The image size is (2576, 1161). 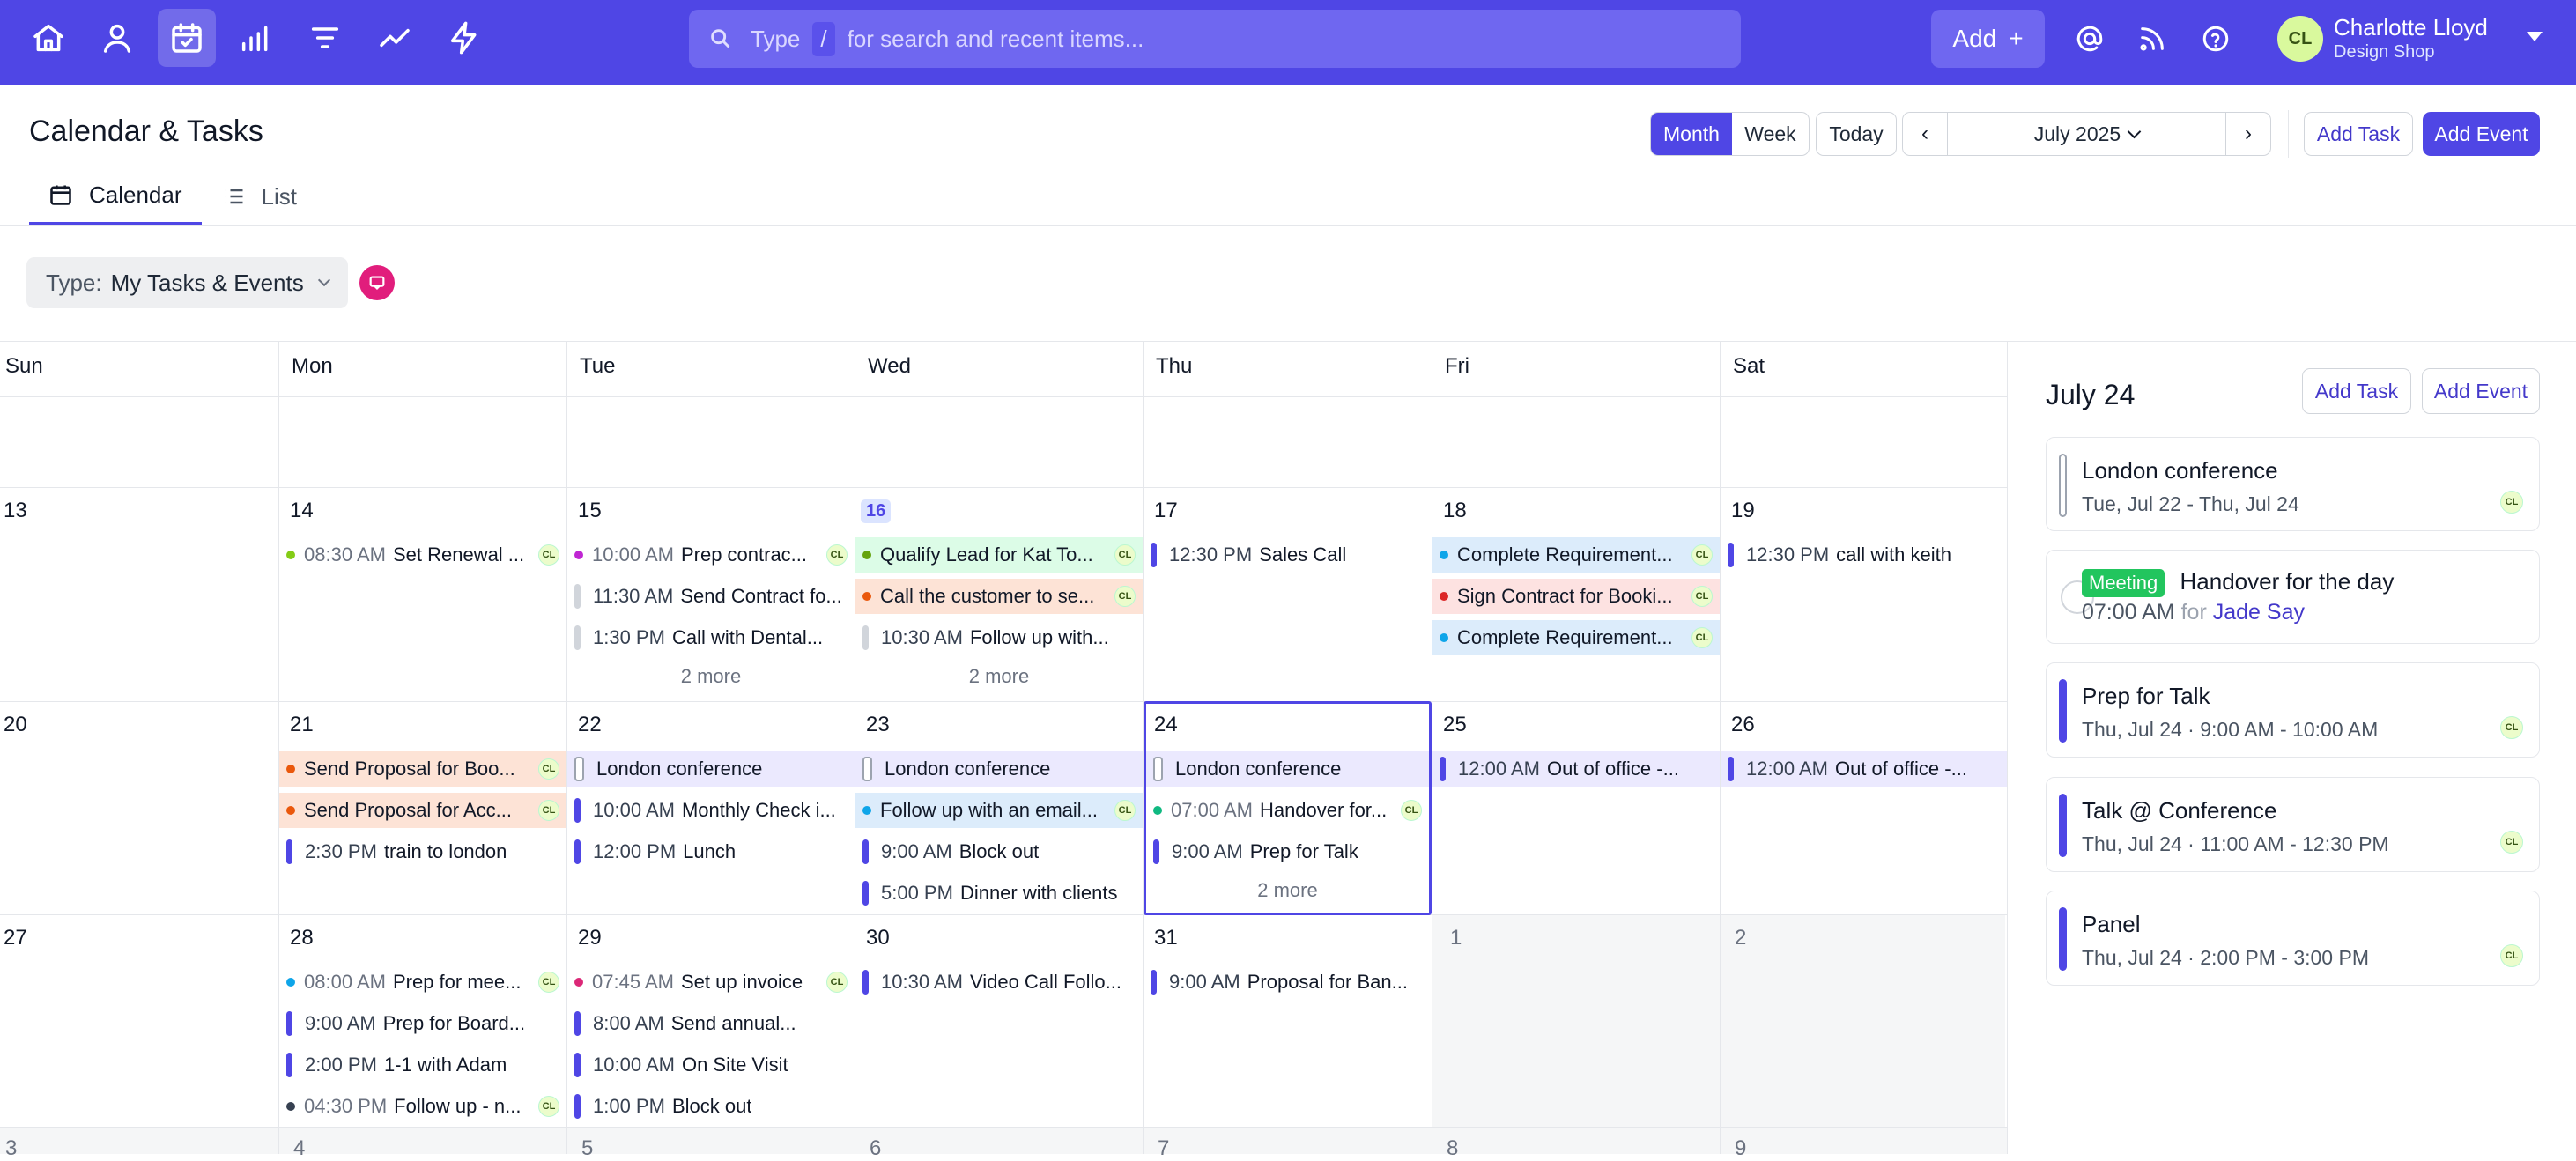 I want to click on panel-add-event-button: Add Event, so click(x=2481, y=391).